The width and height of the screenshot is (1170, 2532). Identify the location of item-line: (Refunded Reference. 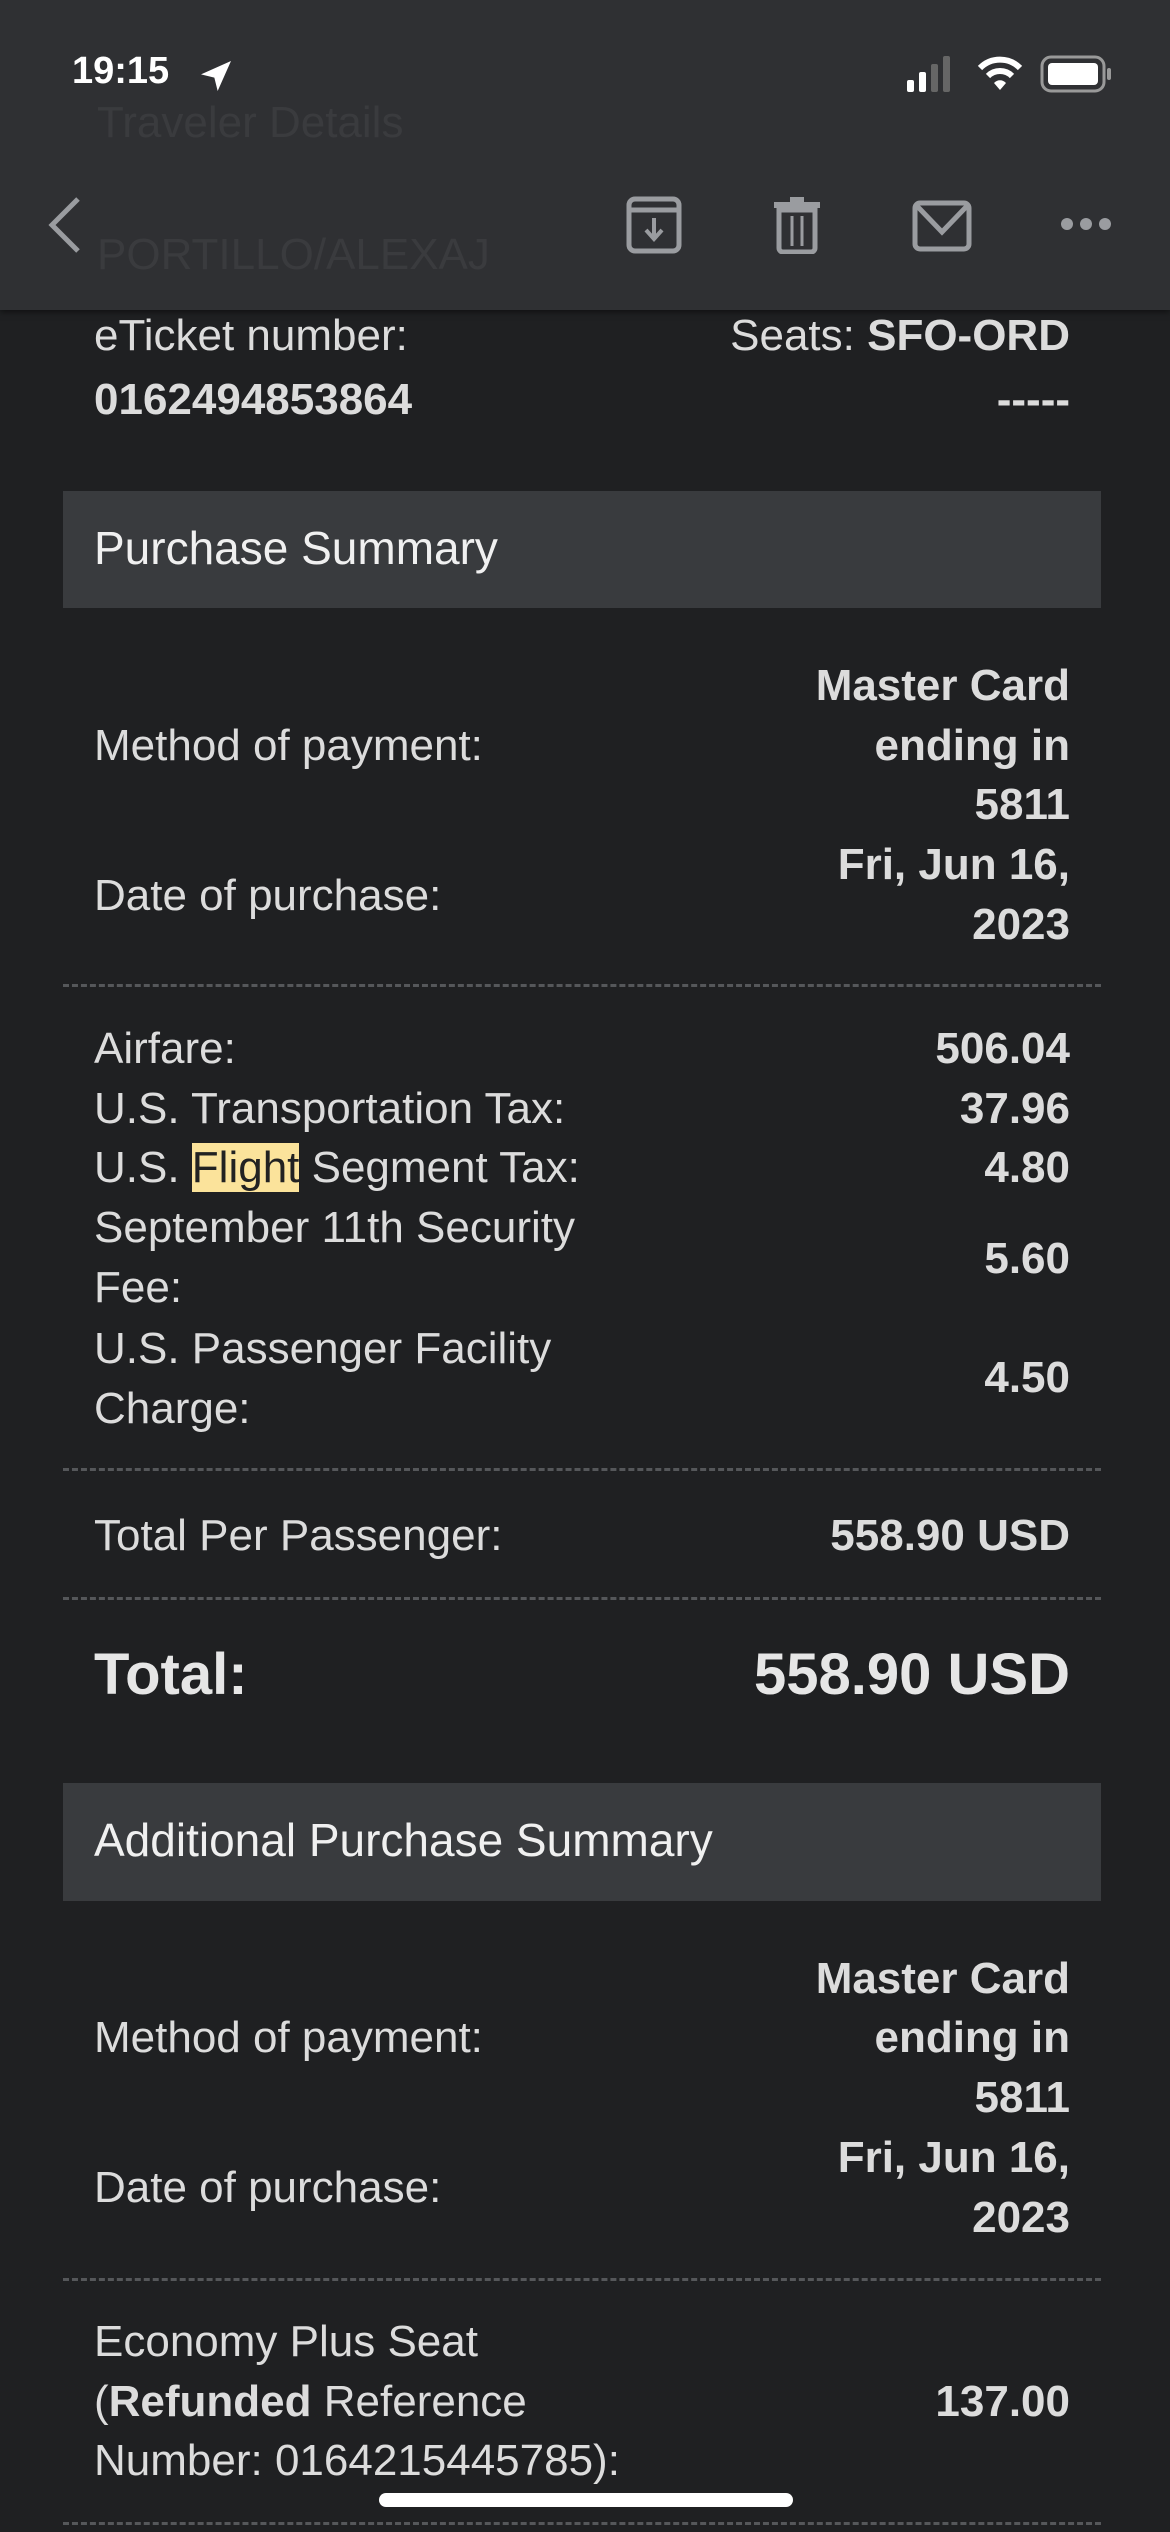
(310, 2402).